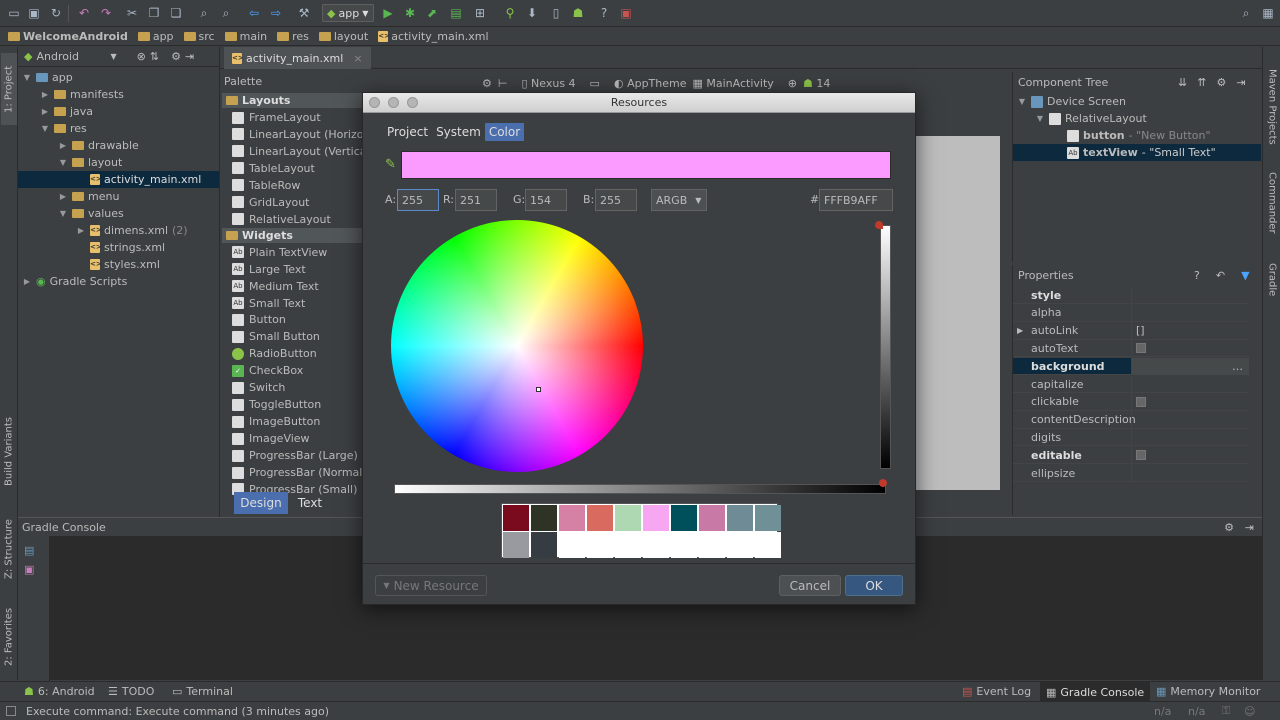 This screenshot has height=720, width=1280. I want to click on hex-input: FFFB9AFF, so click(856, 200).